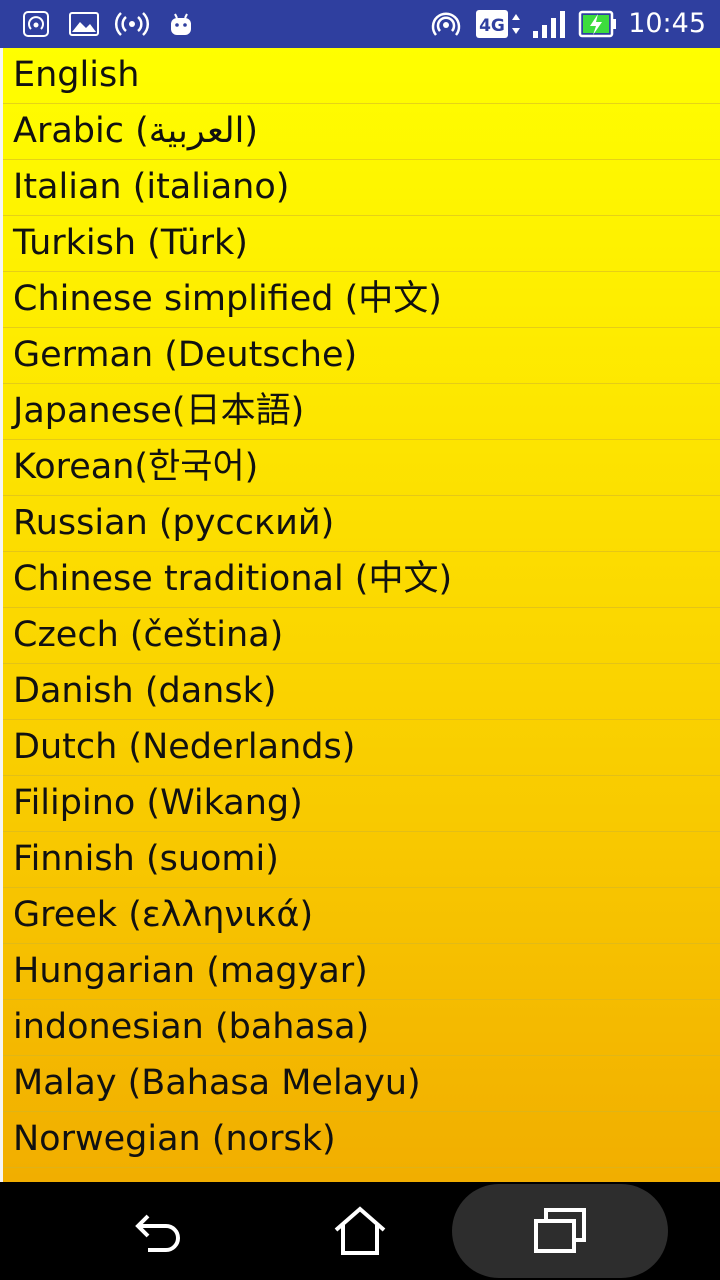  What do you see at coordinates (667, 23) in the screenshot?
I see `status-clock: 10:45` at bounding box center [667, 23].